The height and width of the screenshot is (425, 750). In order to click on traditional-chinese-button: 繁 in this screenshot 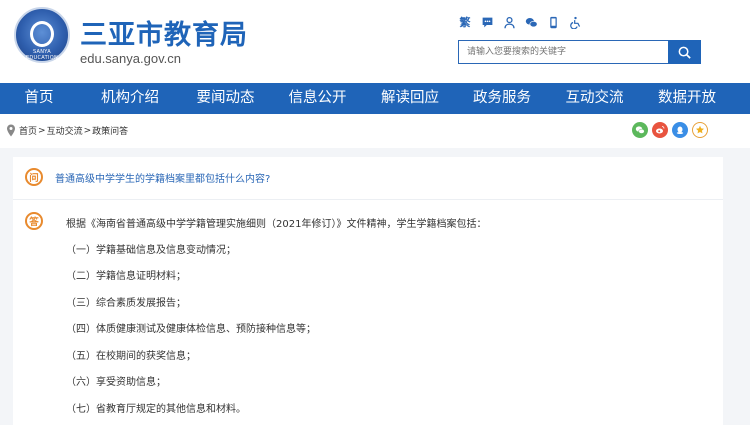, I will do `click(465, 22)`.